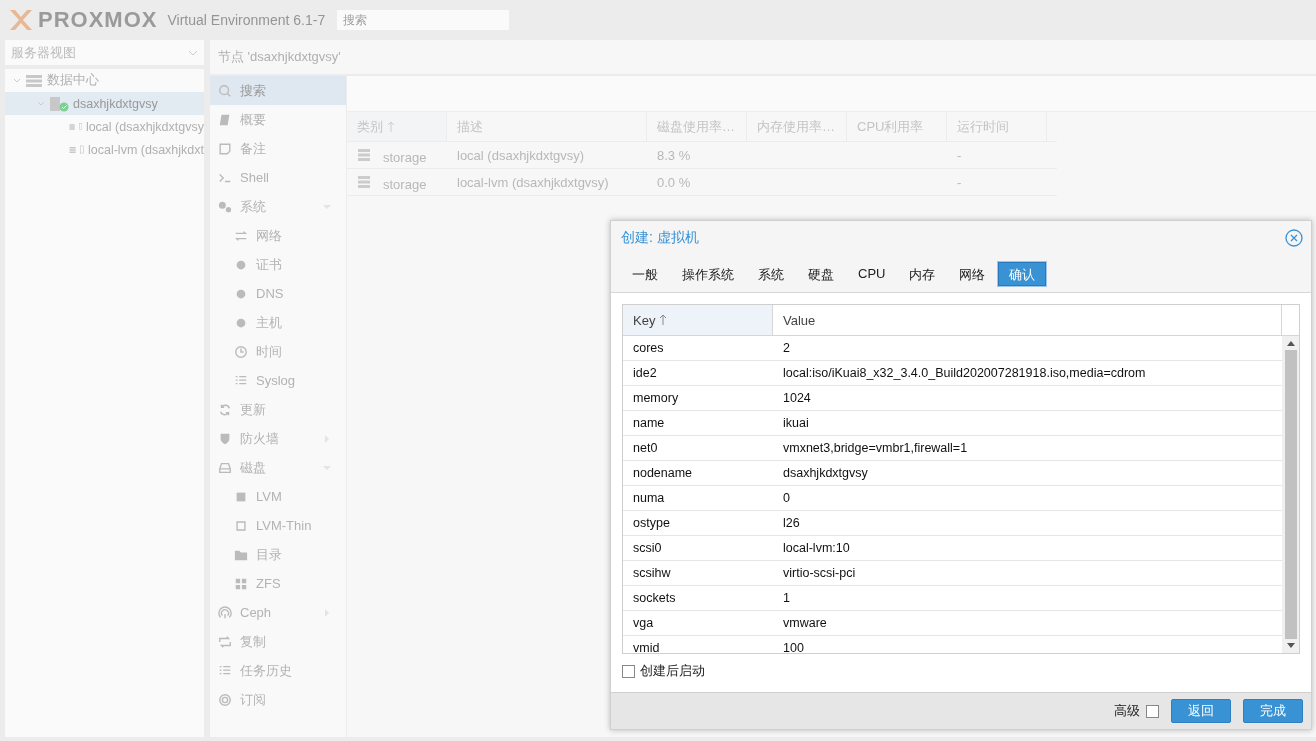  I want to click on close-icon, so click(1294, 238).